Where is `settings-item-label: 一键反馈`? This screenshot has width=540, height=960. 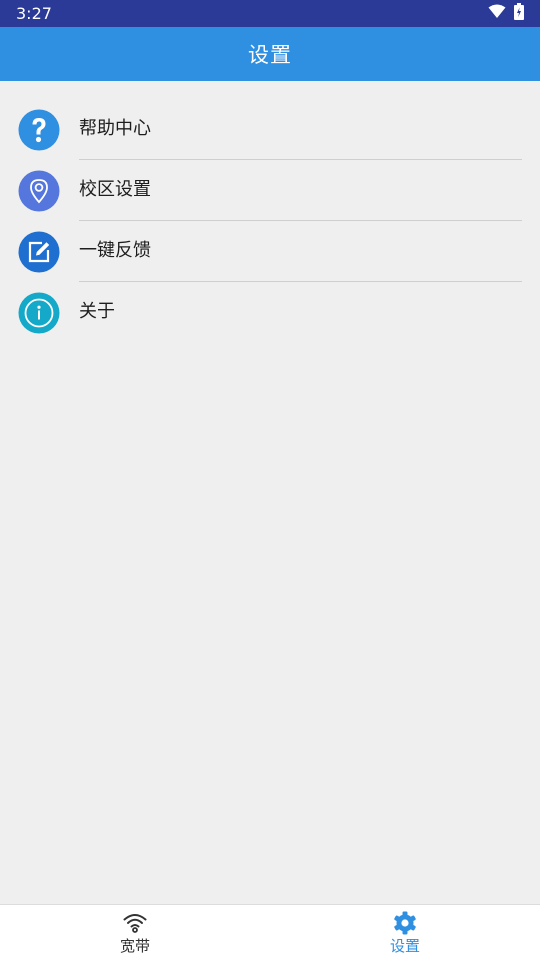
settings-item-label: 一键反馈 is located at coordinates (115, 250).